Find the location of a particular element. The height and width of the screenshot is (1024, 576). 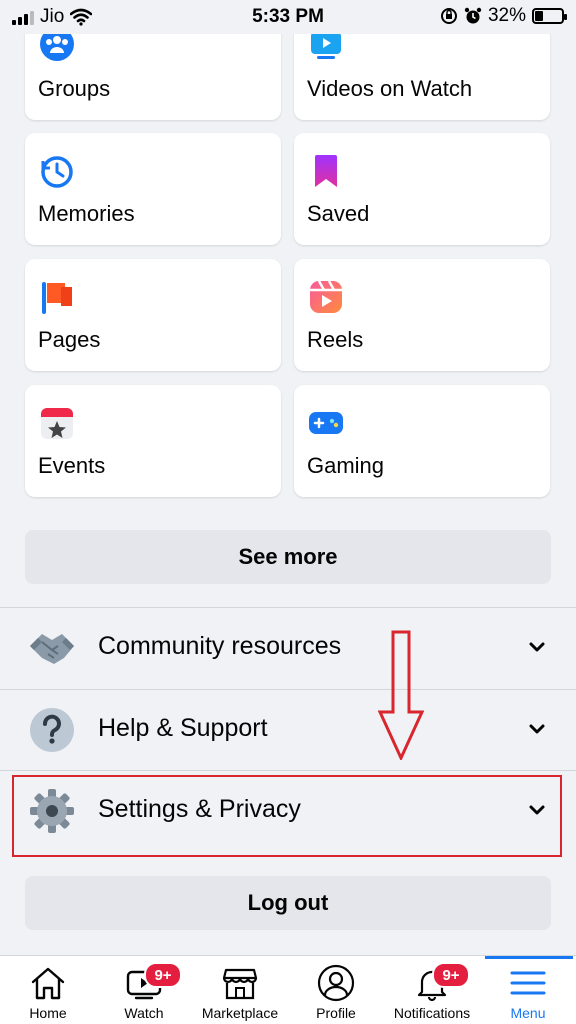

row-community-resources: Community resources is located at coordinates (288, 648).